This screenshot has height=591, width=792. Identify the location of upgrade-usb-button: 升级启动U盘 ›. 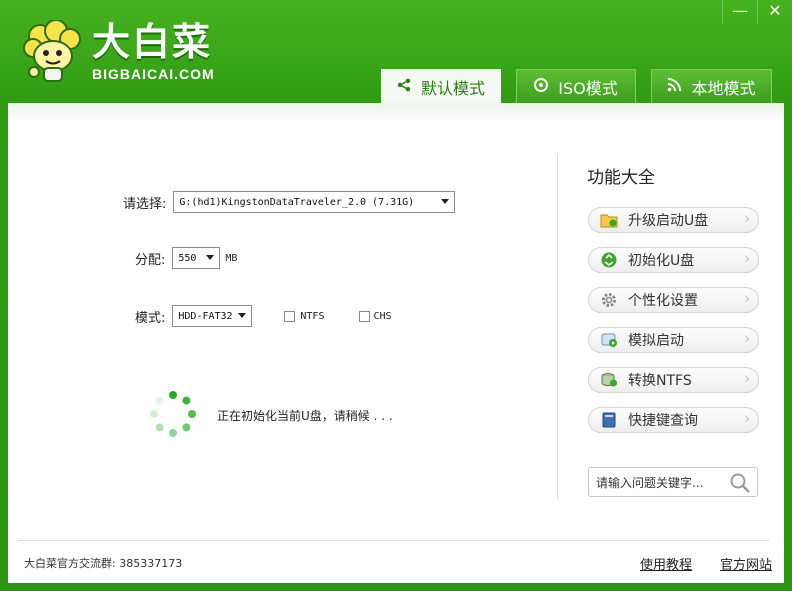
(673, 220).